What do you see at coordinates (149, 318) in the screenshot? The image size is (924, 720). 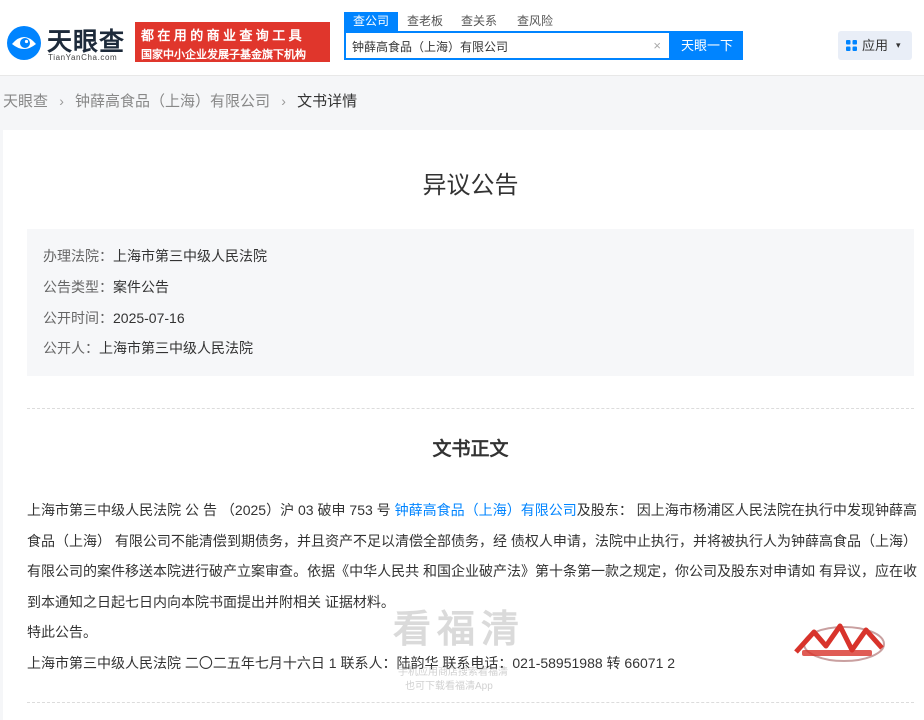 I see `meta-date-value: 2025-07-16` at bounding box center [149, 318].